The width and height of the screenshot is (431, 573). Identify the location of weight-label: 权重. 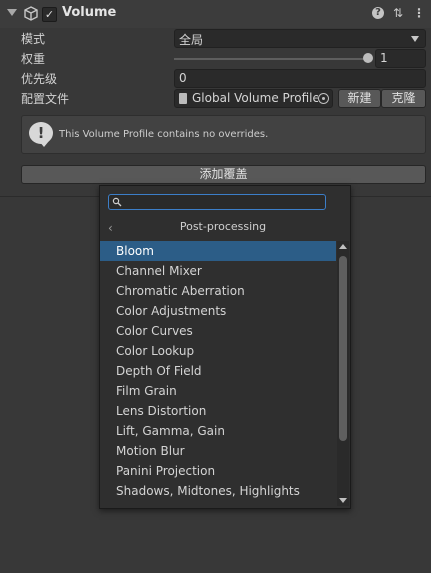
(33, 59).